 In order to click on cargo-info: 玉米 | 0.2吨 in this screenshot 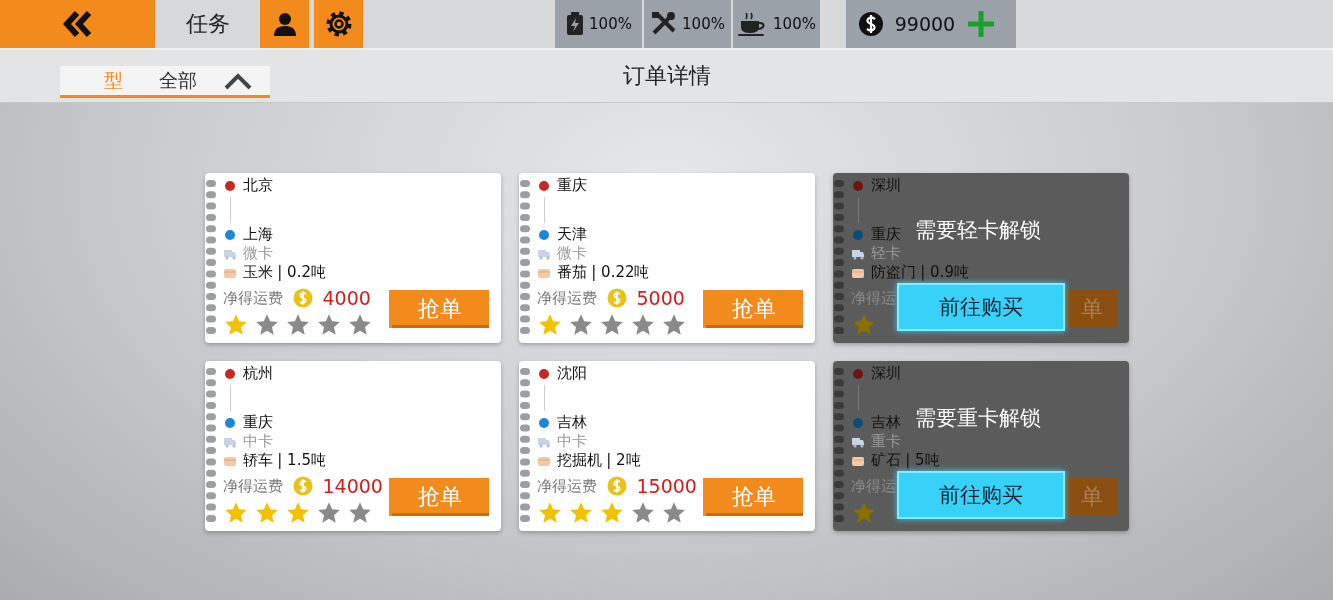, I will do `click(284, 272)`.